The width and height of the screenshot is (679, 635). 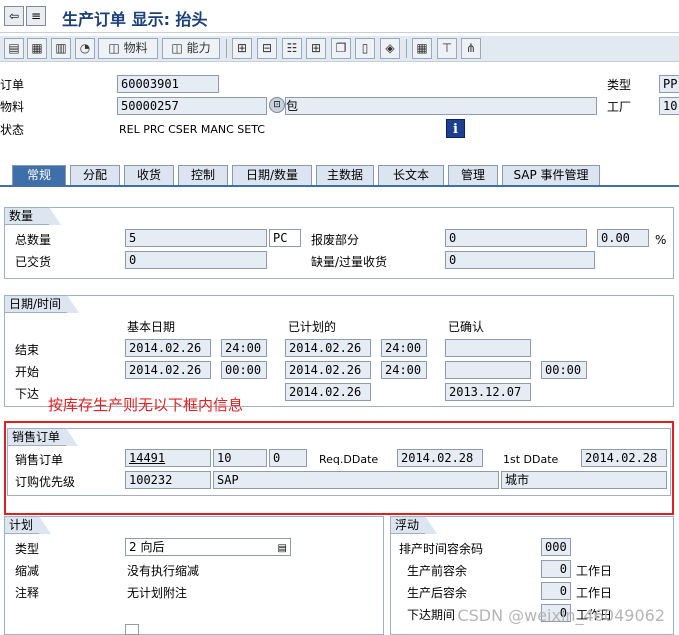 I want to click on tree-icon: ☷, so click(x=292, y=48).